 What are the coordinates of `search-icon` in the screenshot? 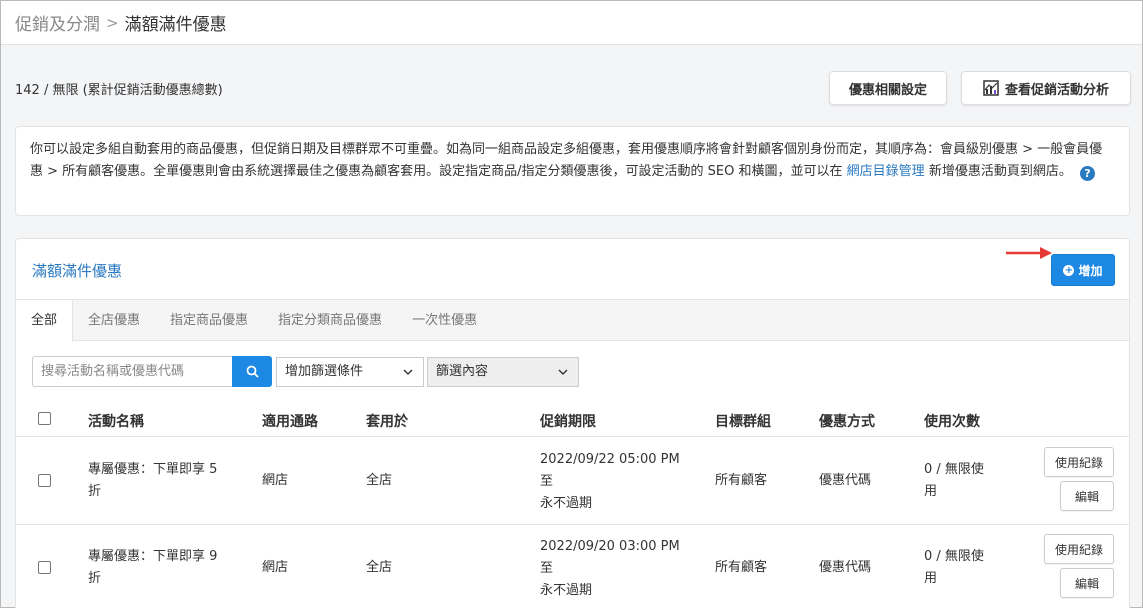 It's located at (252, 371).